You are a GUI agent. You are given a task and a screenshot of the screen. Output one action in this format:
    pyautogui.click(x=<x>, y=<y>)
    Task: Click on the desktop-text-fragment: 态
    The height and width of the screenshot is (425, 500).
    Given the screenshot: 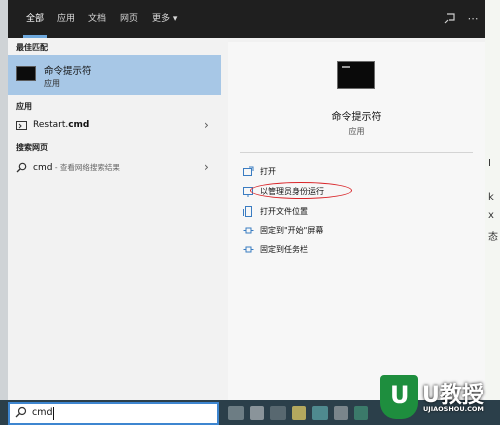 What is the action you would take?
    pyautogui.click(x=493, y=237)
    